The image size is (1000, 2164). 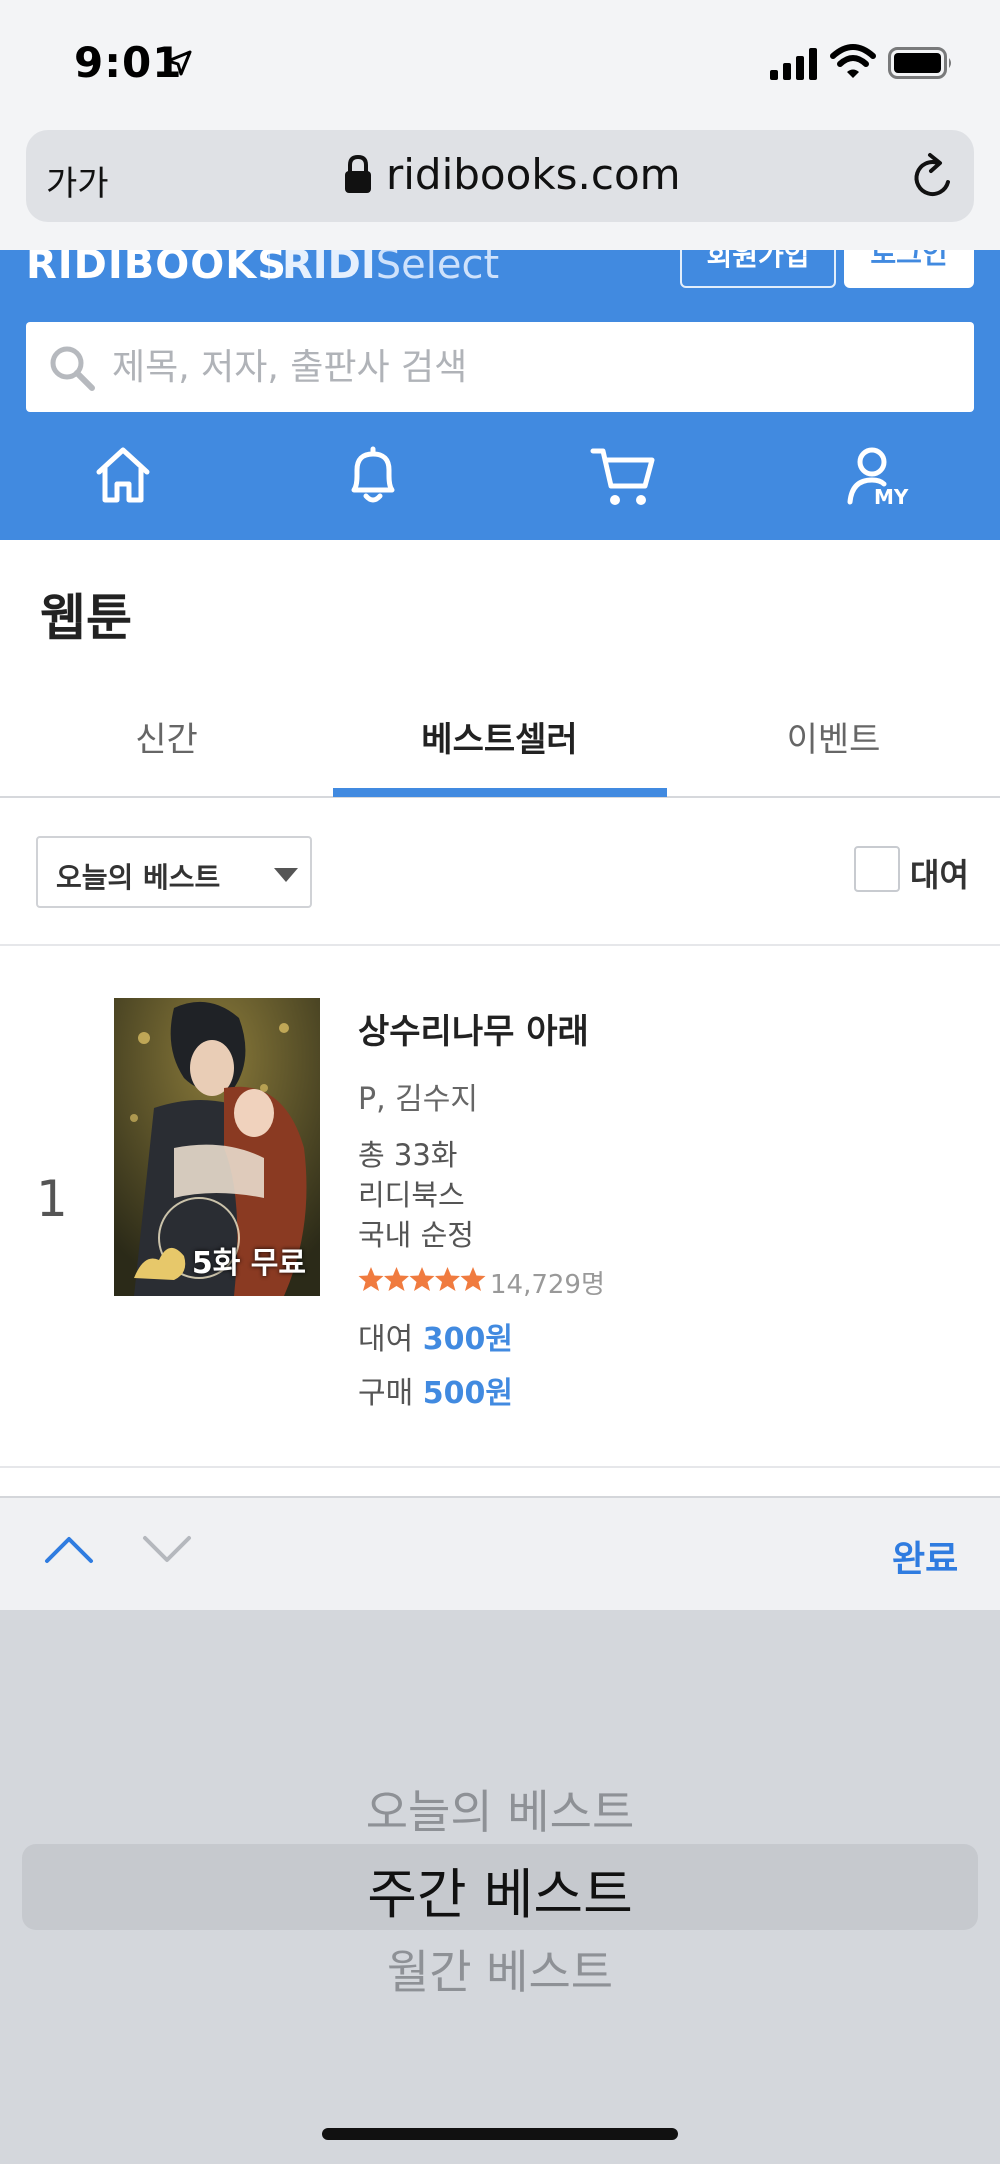 I want to click on page-title: 웹툰, so click(x=86, y=618).